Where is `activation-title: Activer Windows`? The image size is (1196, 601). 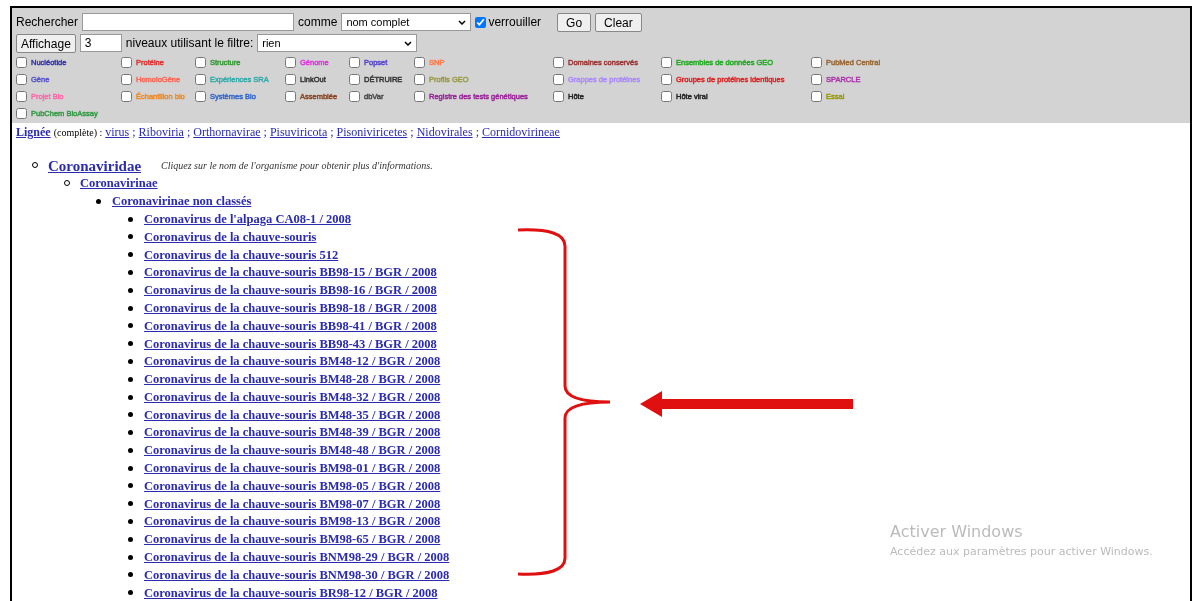
activation-title: Activer Windows is located at coordinates (957, 532).